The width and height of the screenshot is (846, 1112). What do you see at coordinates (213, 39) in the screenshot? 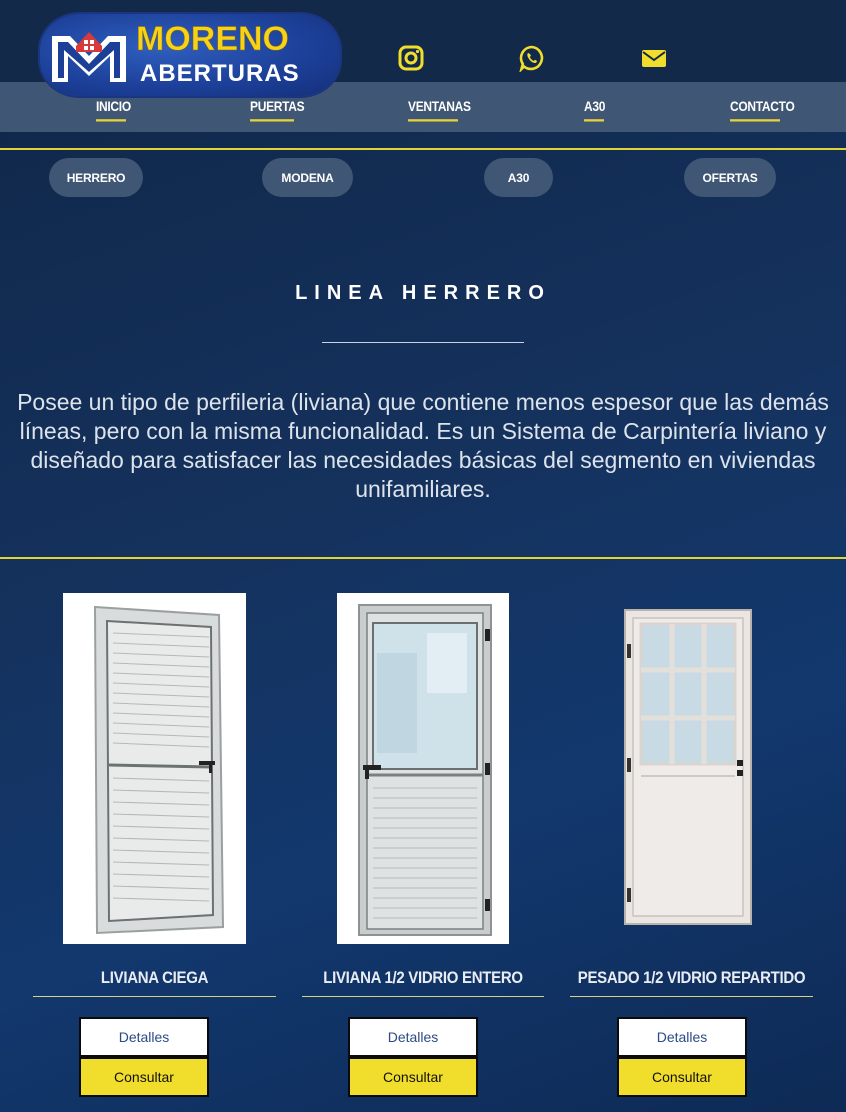
I see `brand-name-top: MORENO` at bounding box center [213, 39].